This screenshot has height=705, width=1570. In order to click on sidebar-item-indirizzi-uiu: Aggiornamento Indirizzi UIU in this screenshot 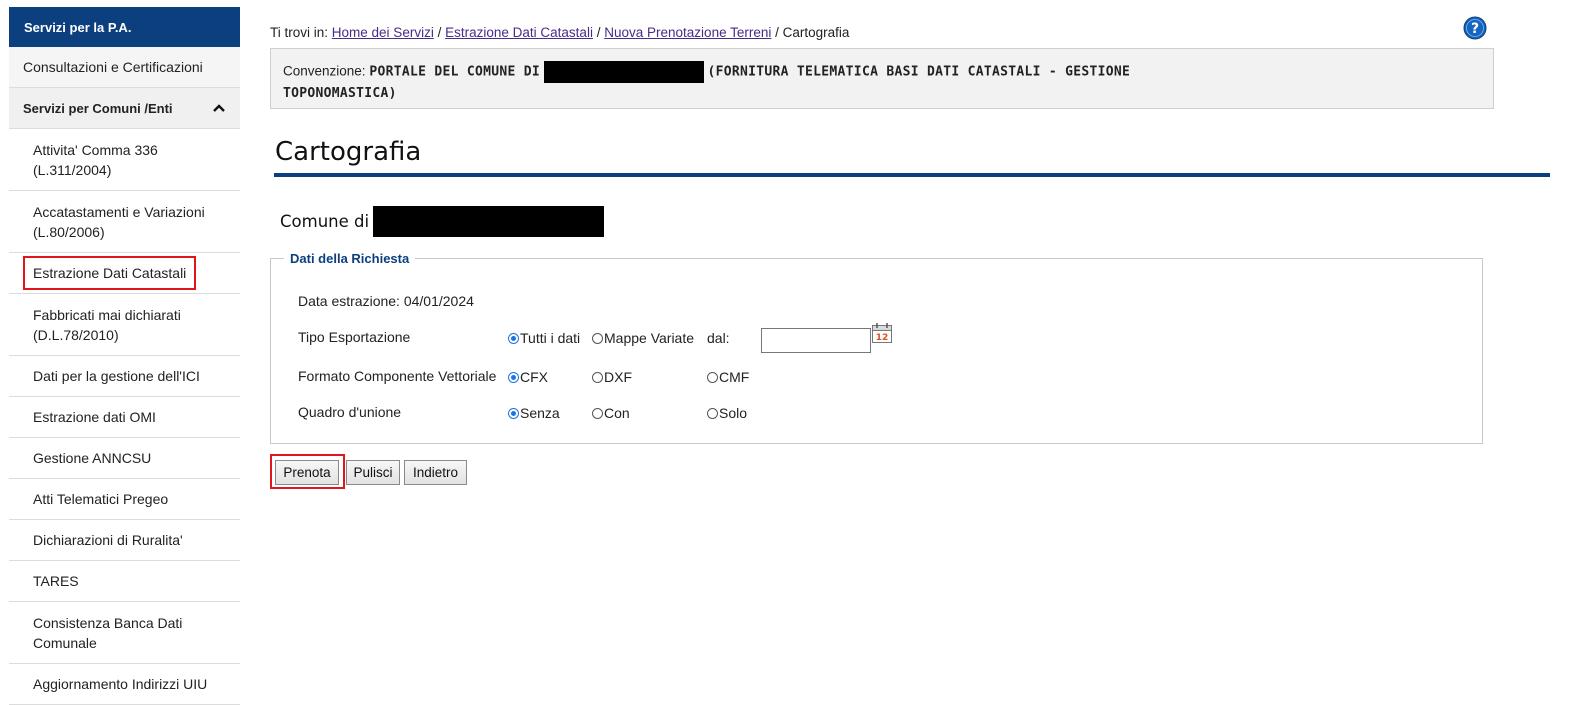, I will do `click(124, 684)`.